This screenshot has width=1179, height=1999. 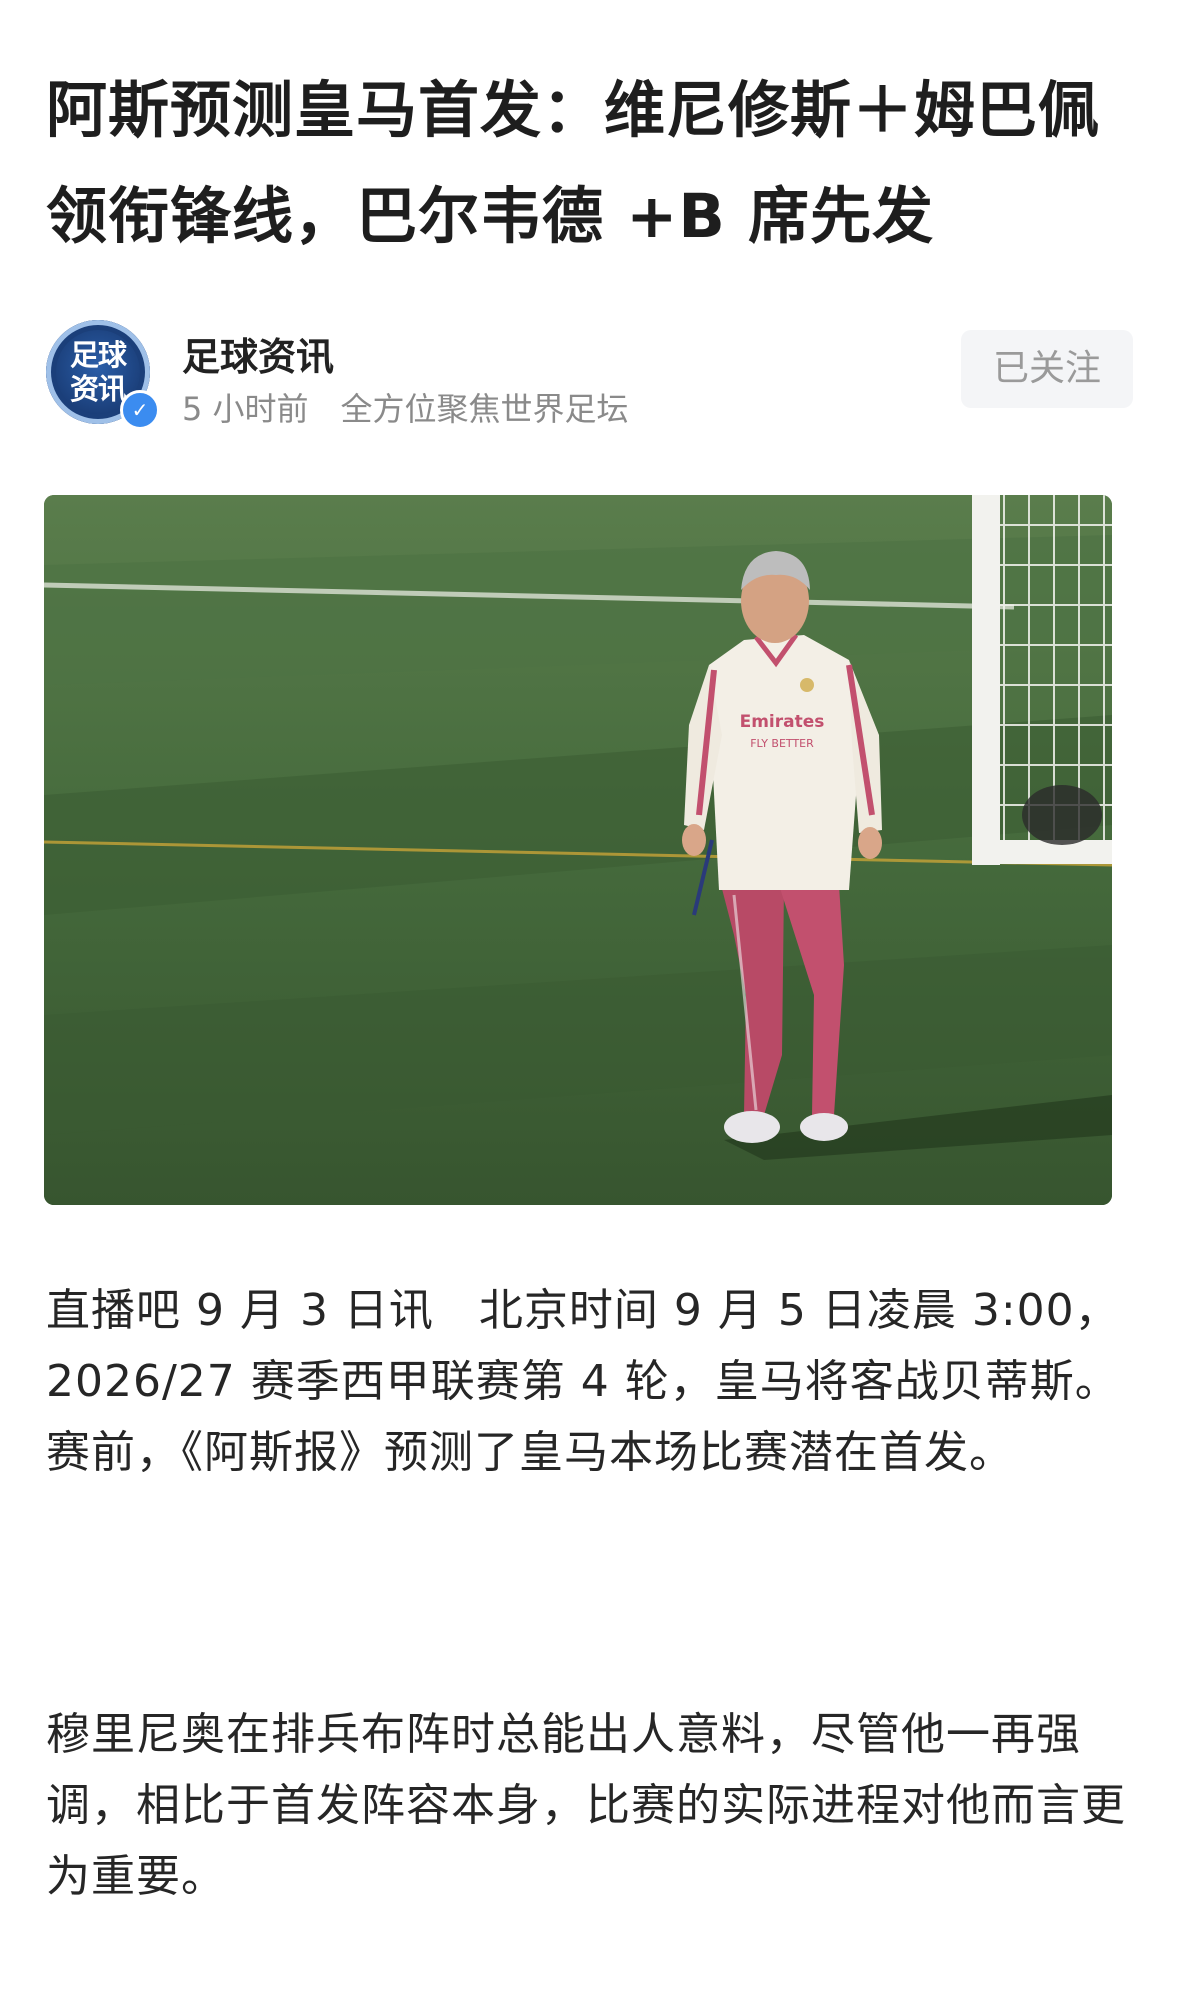 What do you see at coordinates (589, 374) in the screenshot?
I see `author-row: 足球资讯 ✓ 足球资讯 5 小时前 全方位聚焦世界足坛 已关注` at bounding box center [589, 374].